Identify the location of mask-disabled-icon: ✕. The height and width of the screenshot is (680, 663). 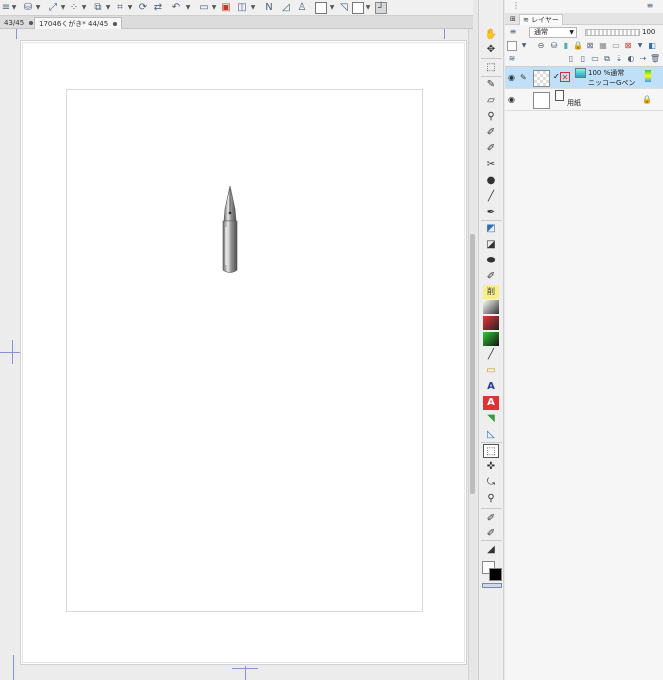
(565, 77).